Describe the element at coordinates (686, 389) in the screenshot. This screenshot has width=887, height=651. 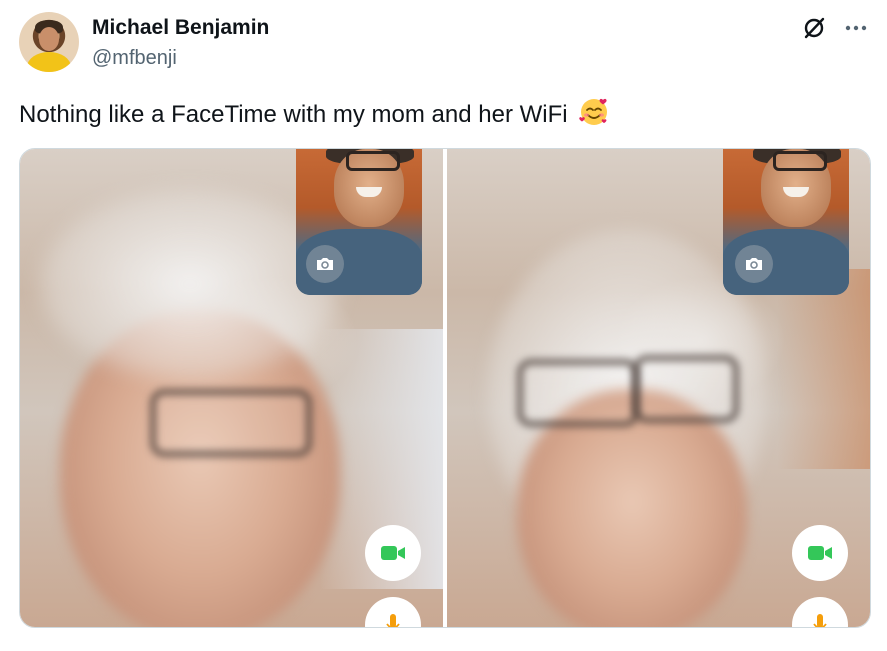
I see `blurred-glasses-right` at that location.